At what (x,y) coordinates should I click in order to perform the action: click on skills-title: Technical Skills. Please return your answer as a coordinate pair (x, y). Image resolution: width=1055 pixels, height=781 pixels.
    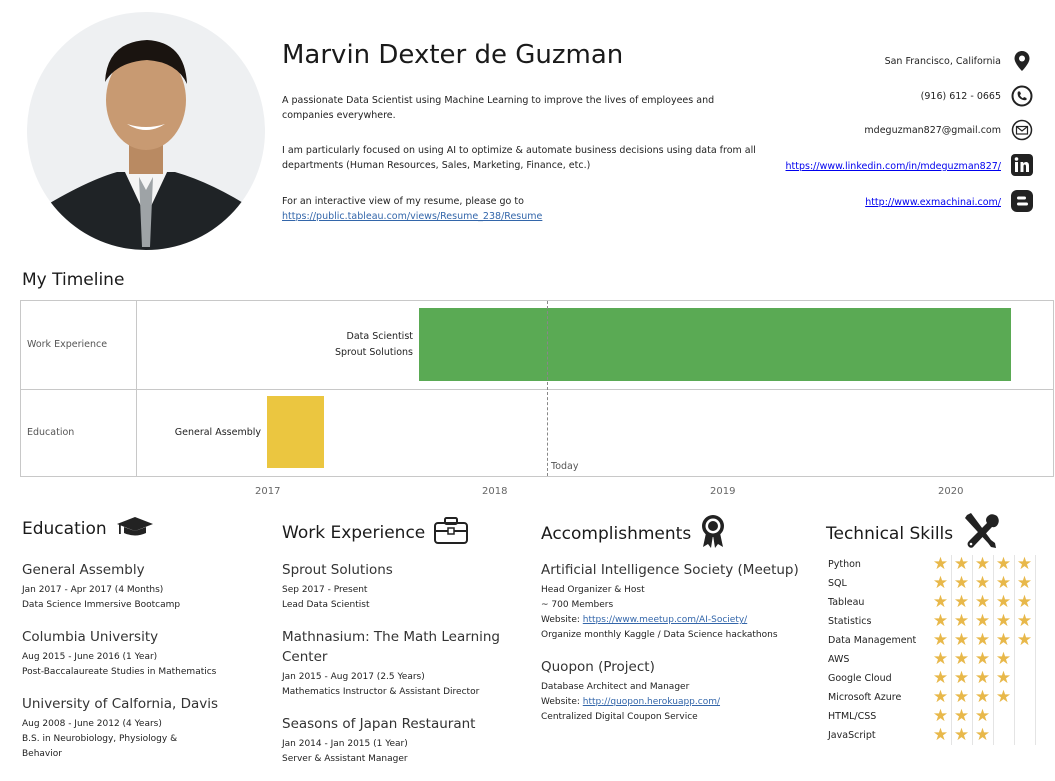
    Looking at the image, I should click on (890, 533).